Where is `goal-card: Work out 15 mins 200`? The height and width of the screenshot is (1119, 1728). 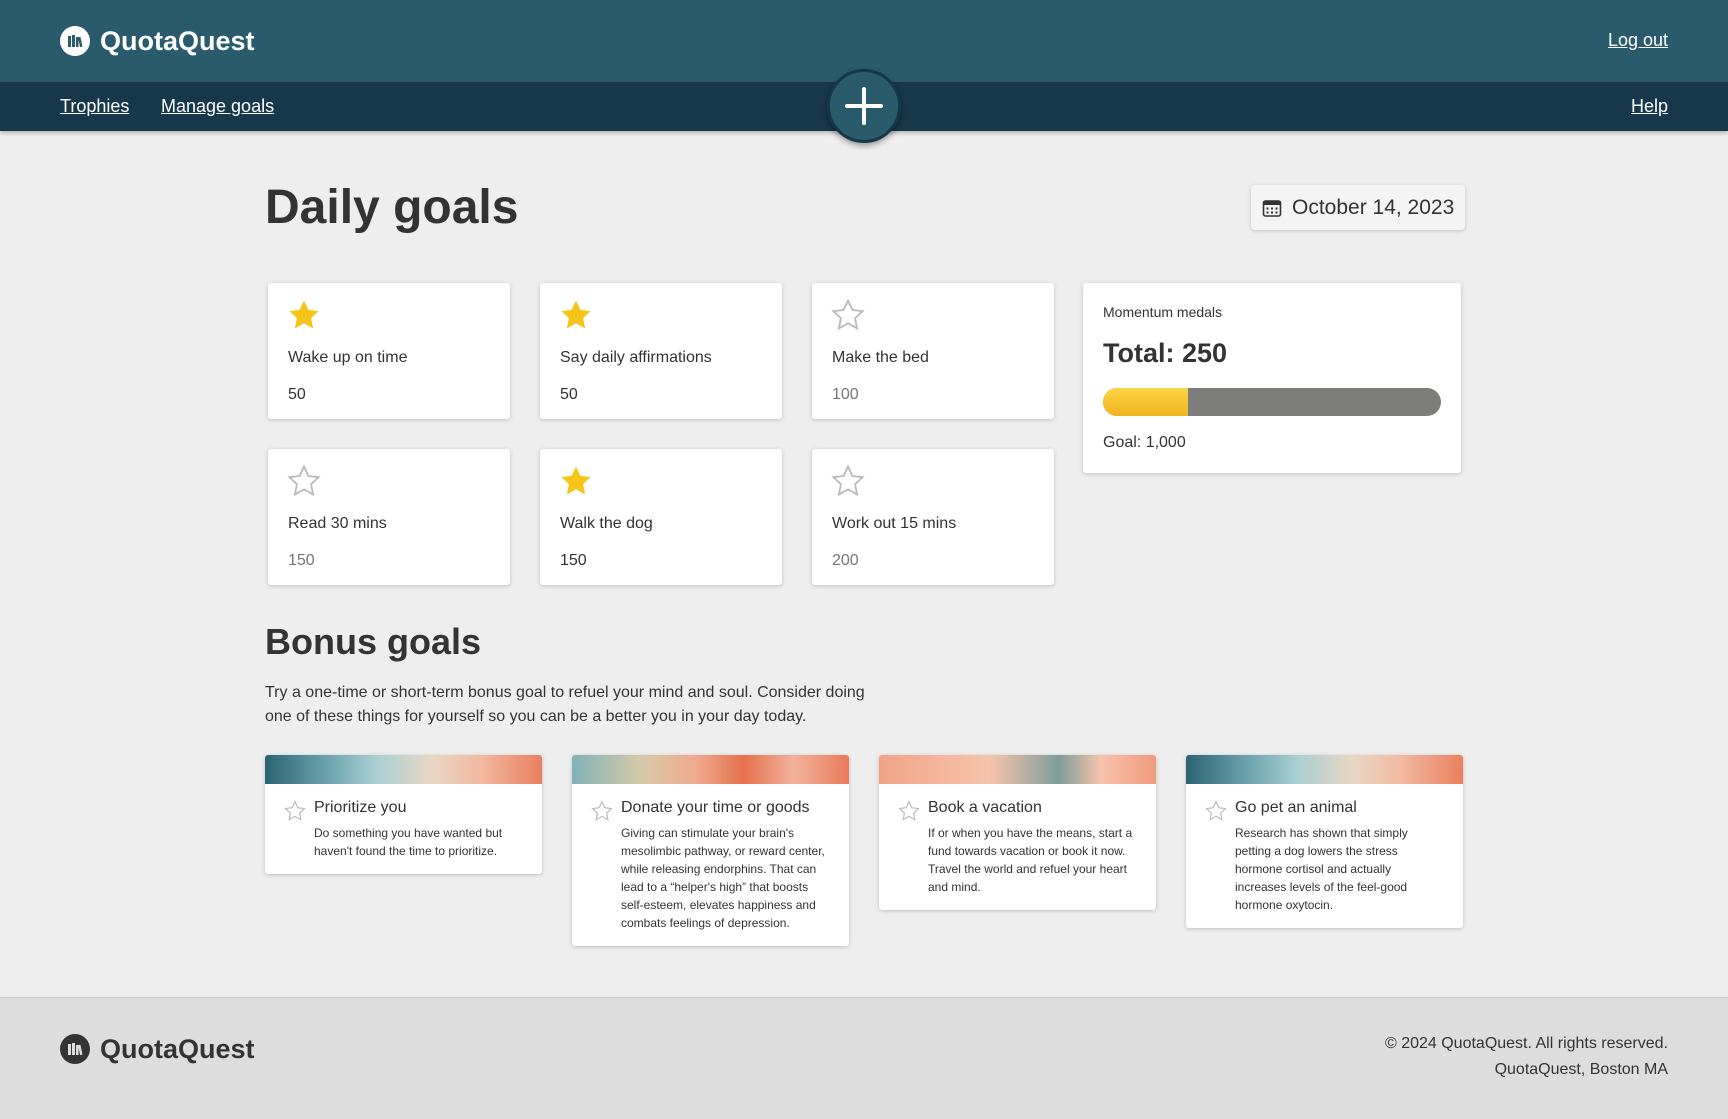
goal-card: Work out 15 mins 200 is located at coordinates (933, 517).